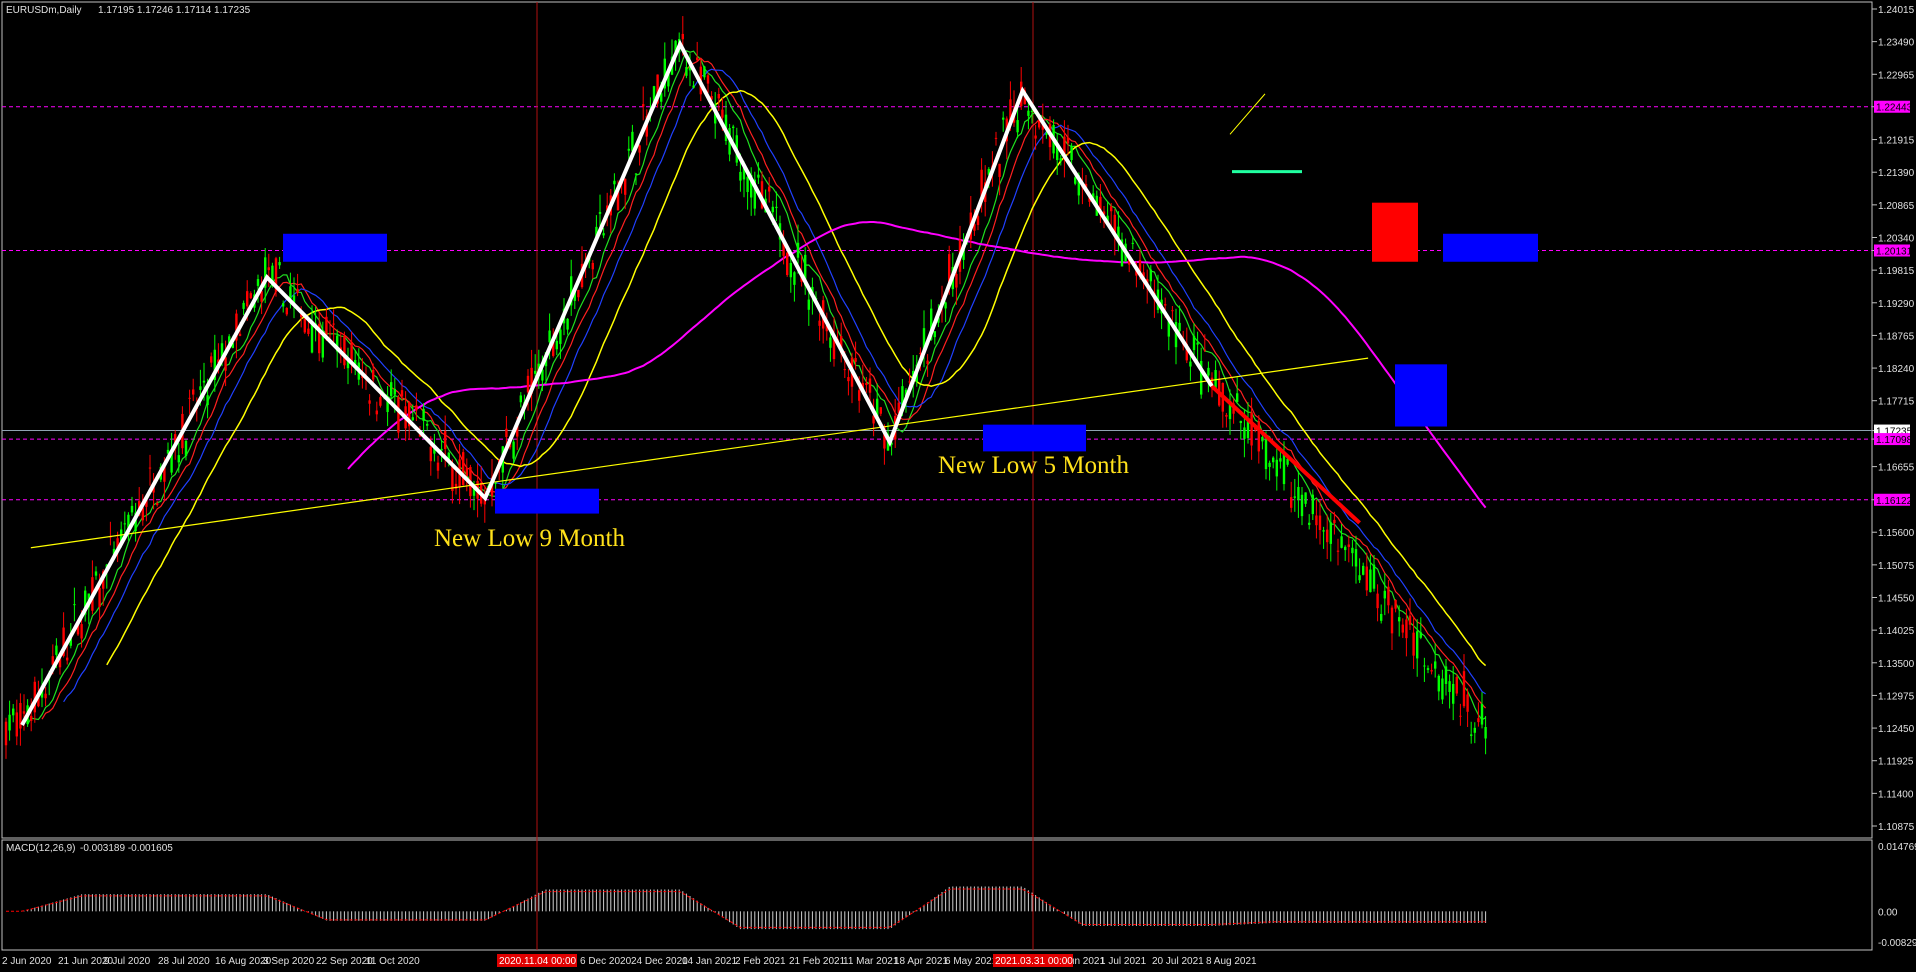 This screenshot has width=1916, height=972. I want to click on date-tick-label: 22 Sep 2020, so click(344, 961).